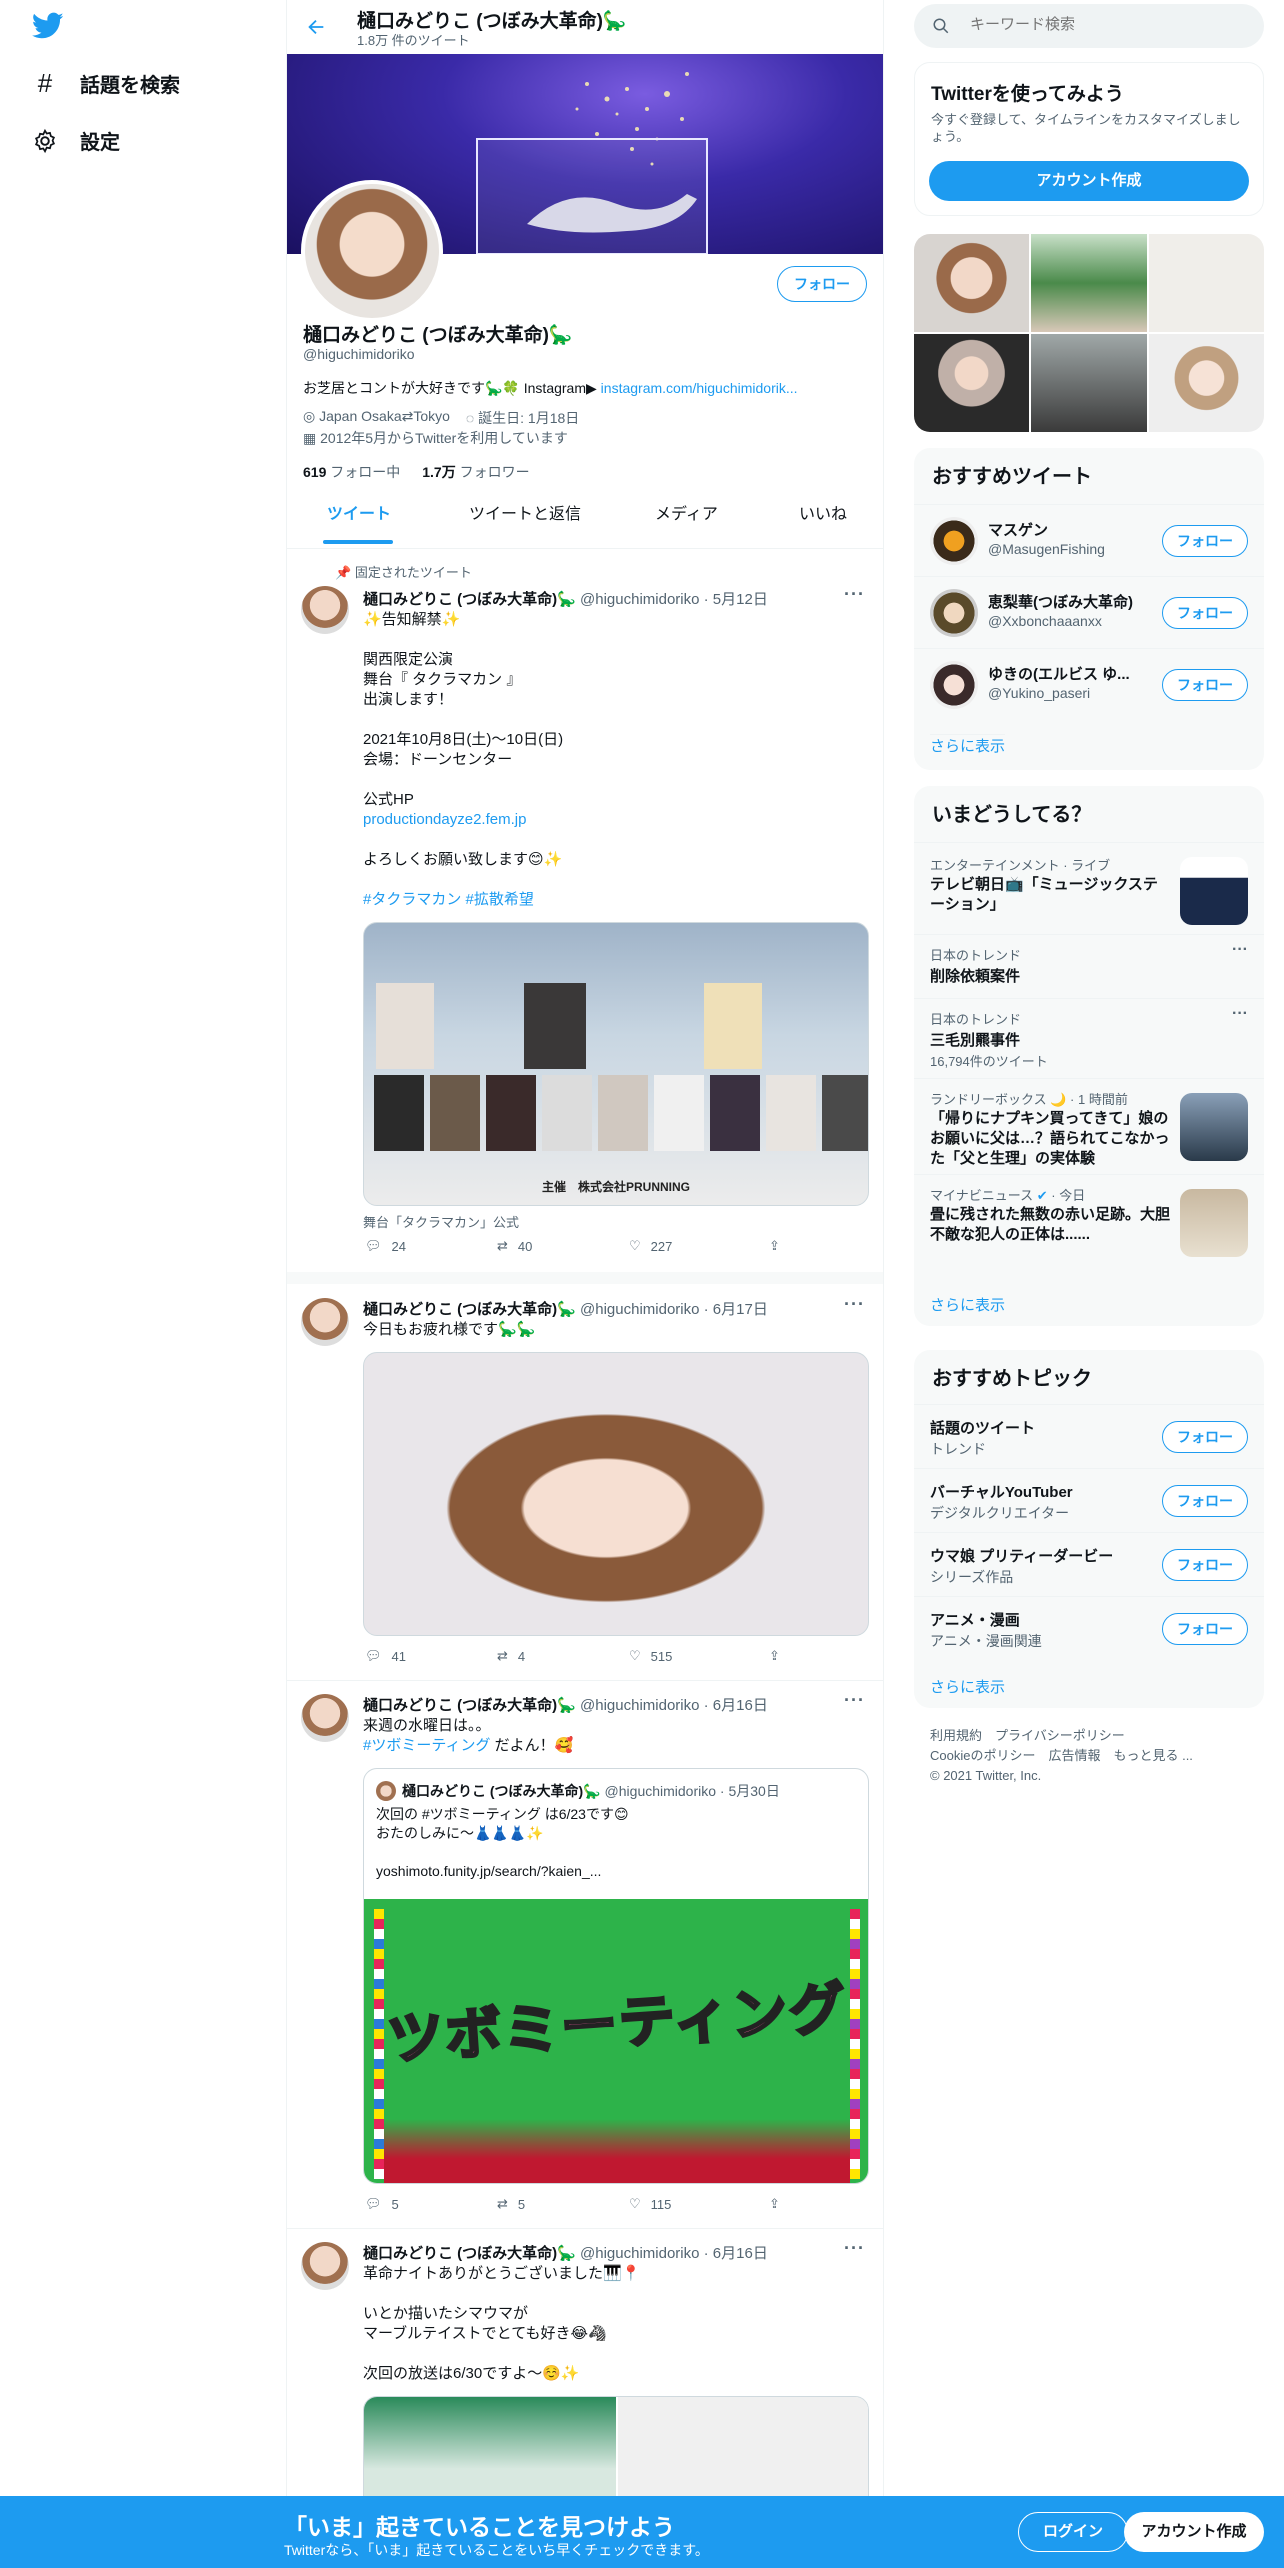 This screenshot has height=2568, width=1284. I want to click on search-box, so click(1089, 26).